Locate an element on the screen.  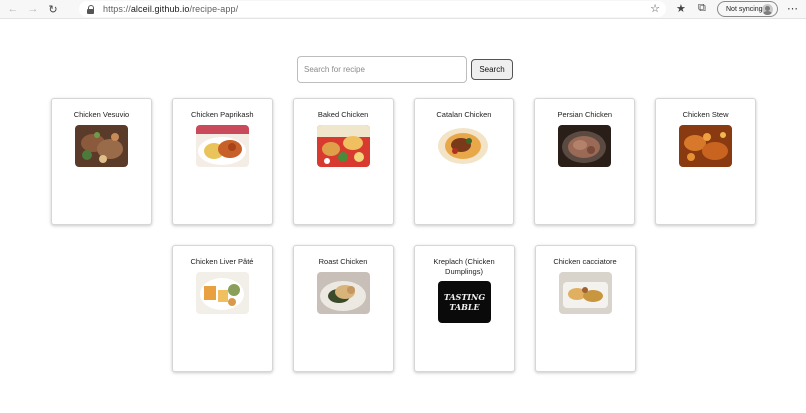
search-bar: Search is located at coordinates (405, 69).